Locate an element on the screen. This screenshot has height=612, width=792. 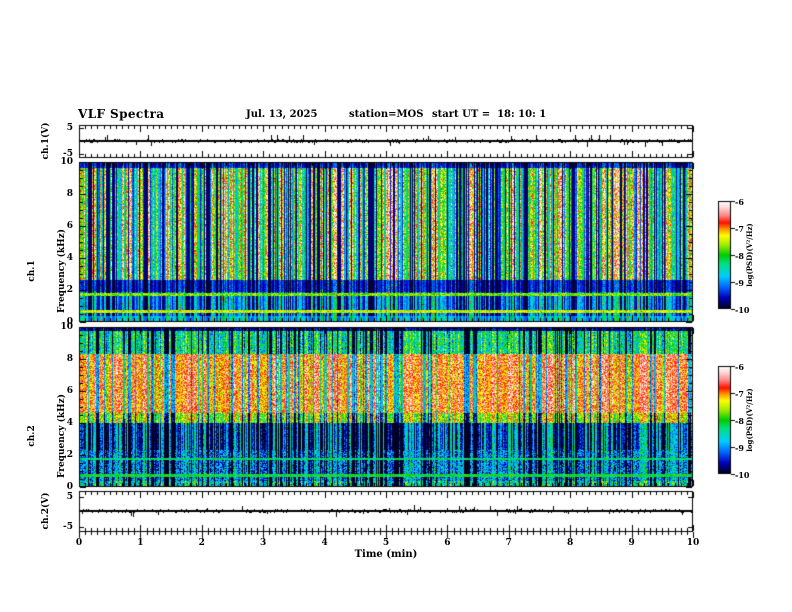
ch2-spectrogram-y-tick-label: 6 is located at coordinates (69, 391).